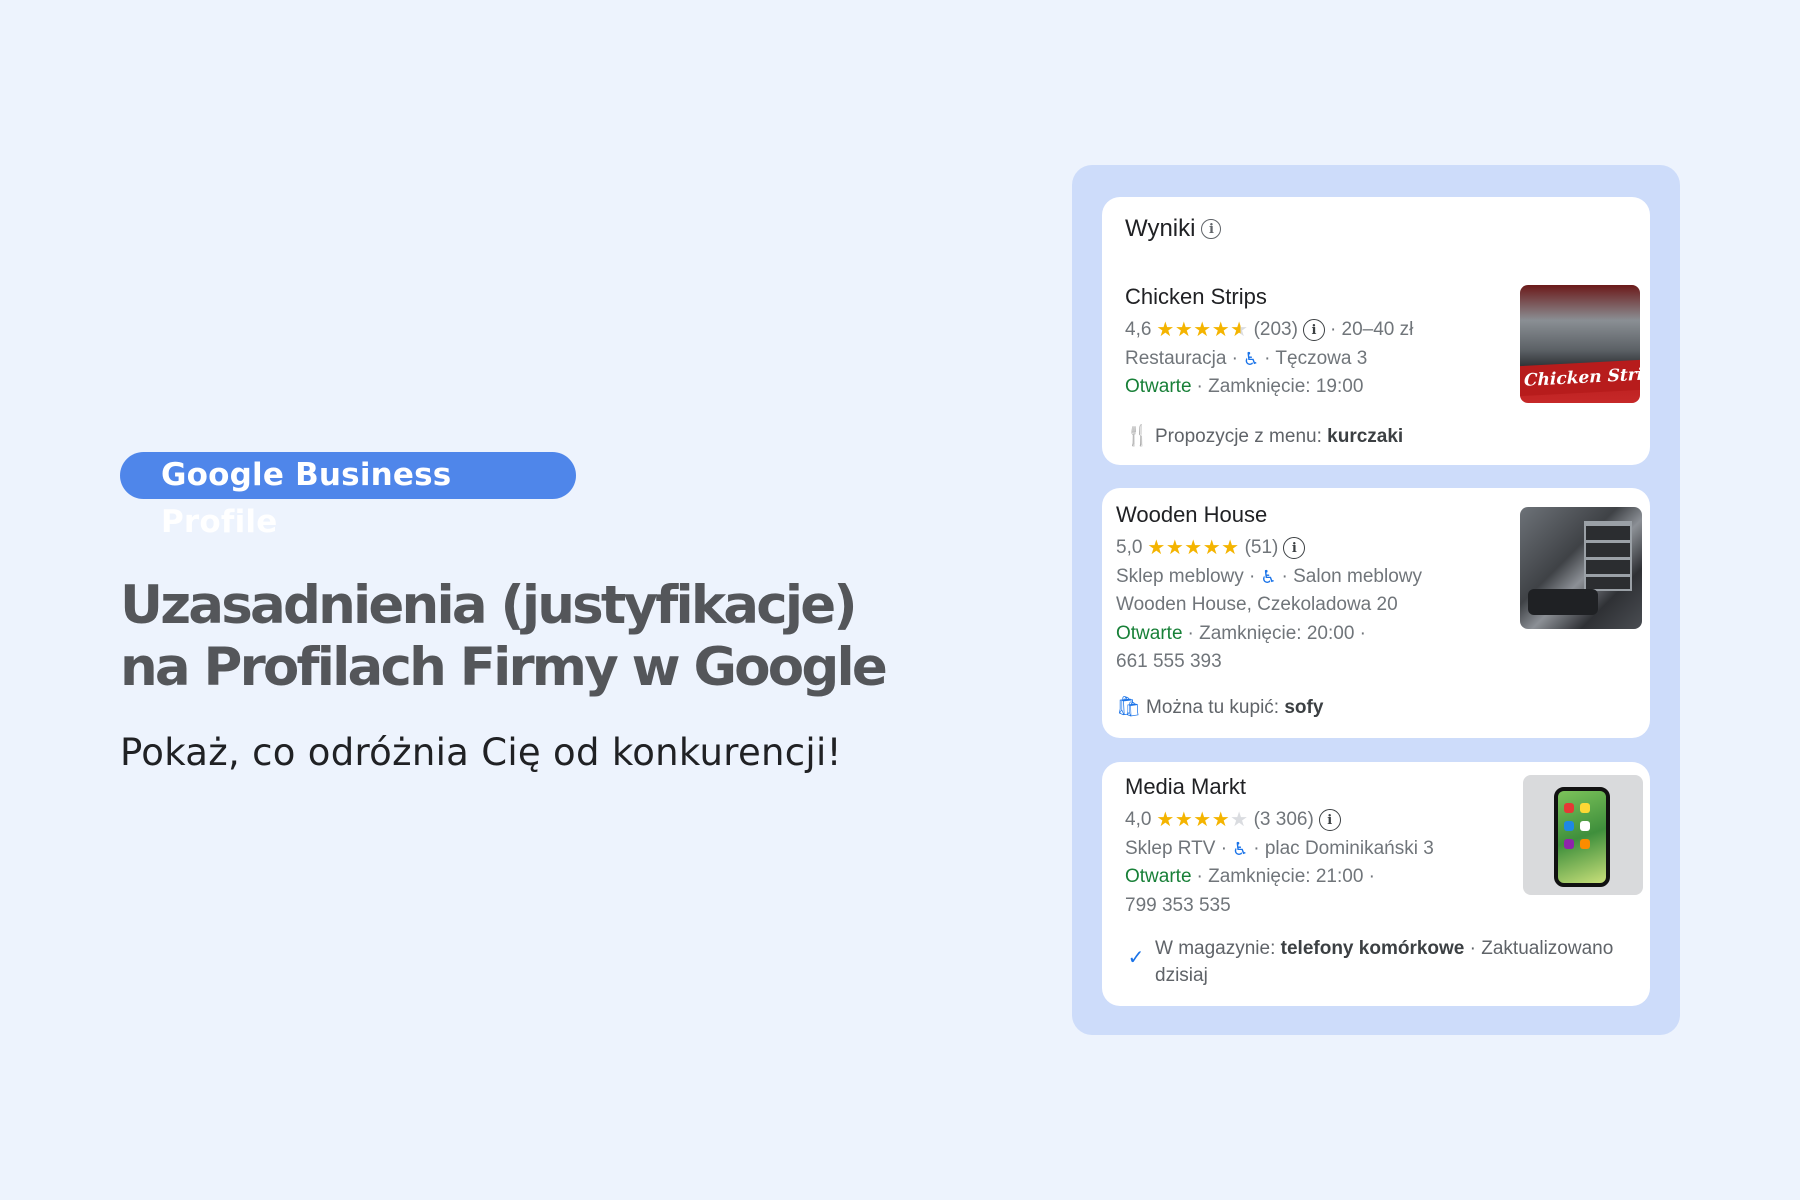 The width and height of the screenshot is (1800, 1200). What do you see at coordinates (1343, 848) in the screenshot?
I see `business-address: · plac Dominikański 3` at bounding box center [1343, 848].